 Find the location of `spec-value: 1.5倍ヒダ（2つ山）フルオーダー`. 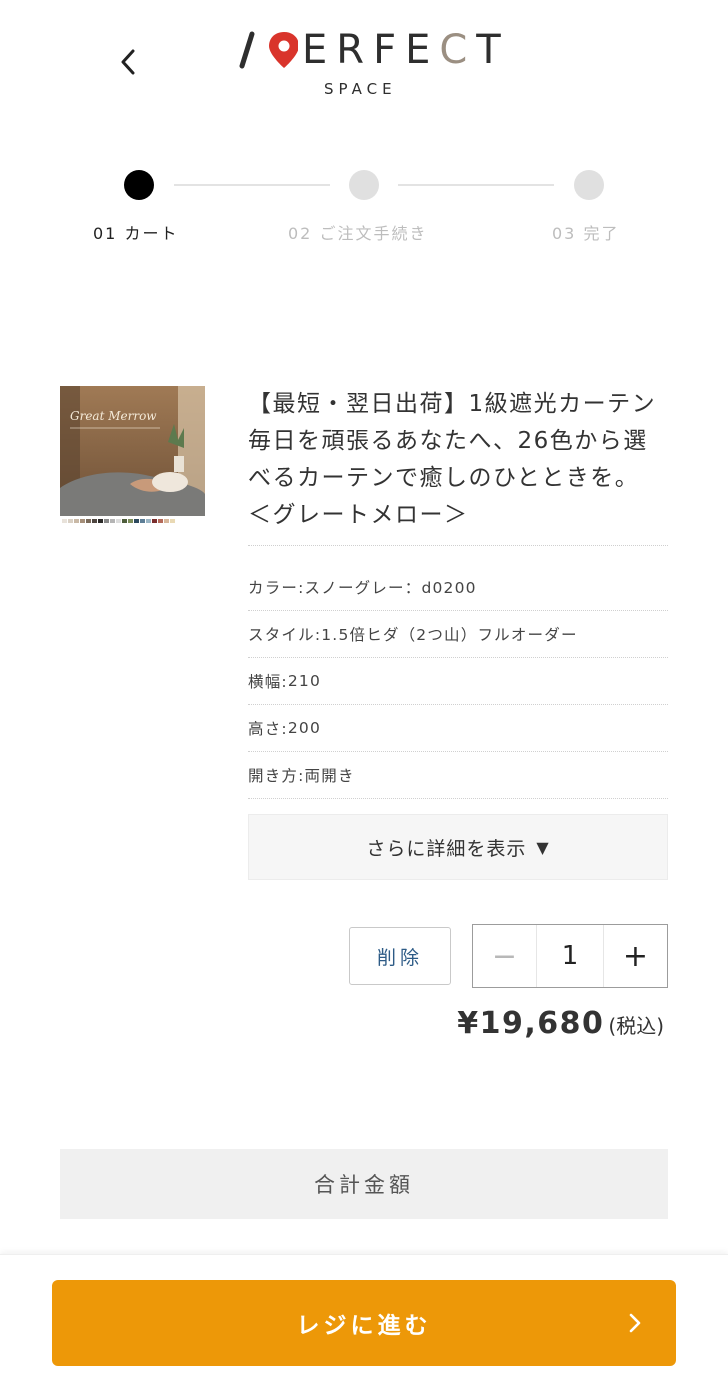

spec-value: 1.5倍ヒダ（2つ山）フルオーダー is located at coordinates (449, 635).